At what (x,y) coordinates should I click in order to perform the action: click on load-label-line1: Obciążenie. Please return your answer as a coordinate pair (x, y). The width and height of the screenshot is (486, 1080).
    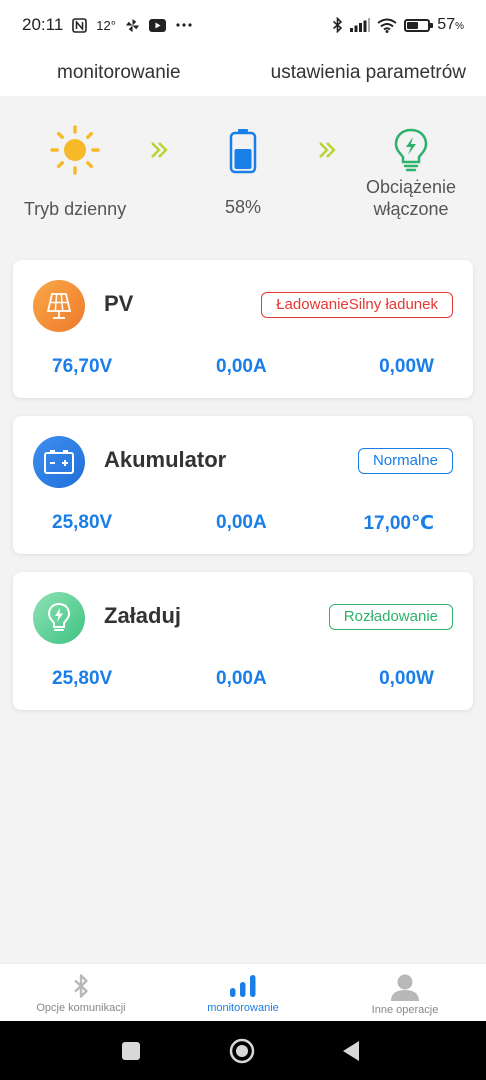
    Looking at the image, I should click on (411, 187).